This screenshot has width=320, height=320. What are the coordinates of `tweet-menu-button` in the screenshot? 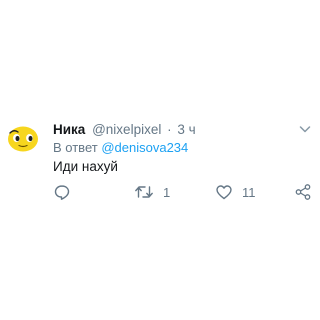 It's located at (305, 129).